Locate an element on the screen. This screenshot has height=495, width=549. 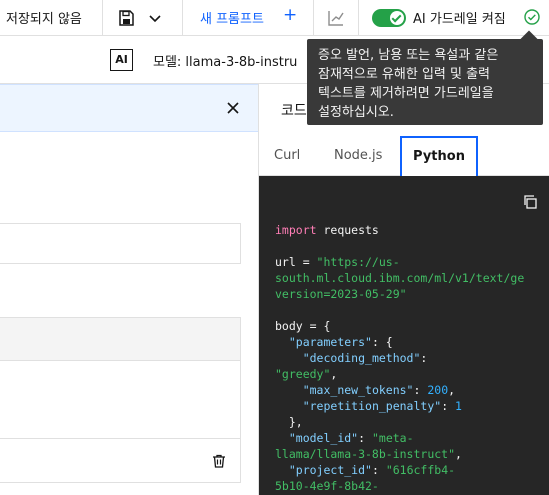
close-icon is located at coordinates (233, 108).